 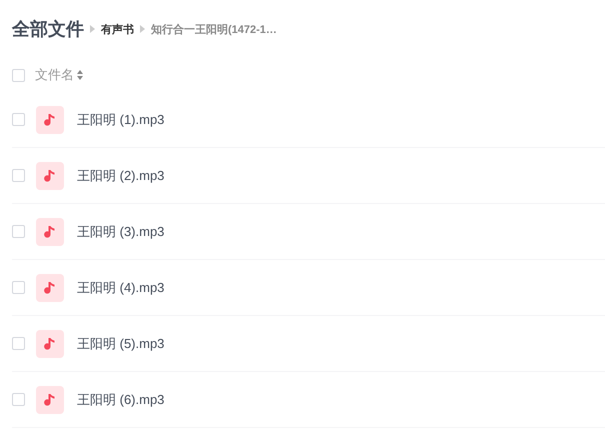 I want to click on file-name: 王阳明 (4).mp3, so click(x=120, y=287).